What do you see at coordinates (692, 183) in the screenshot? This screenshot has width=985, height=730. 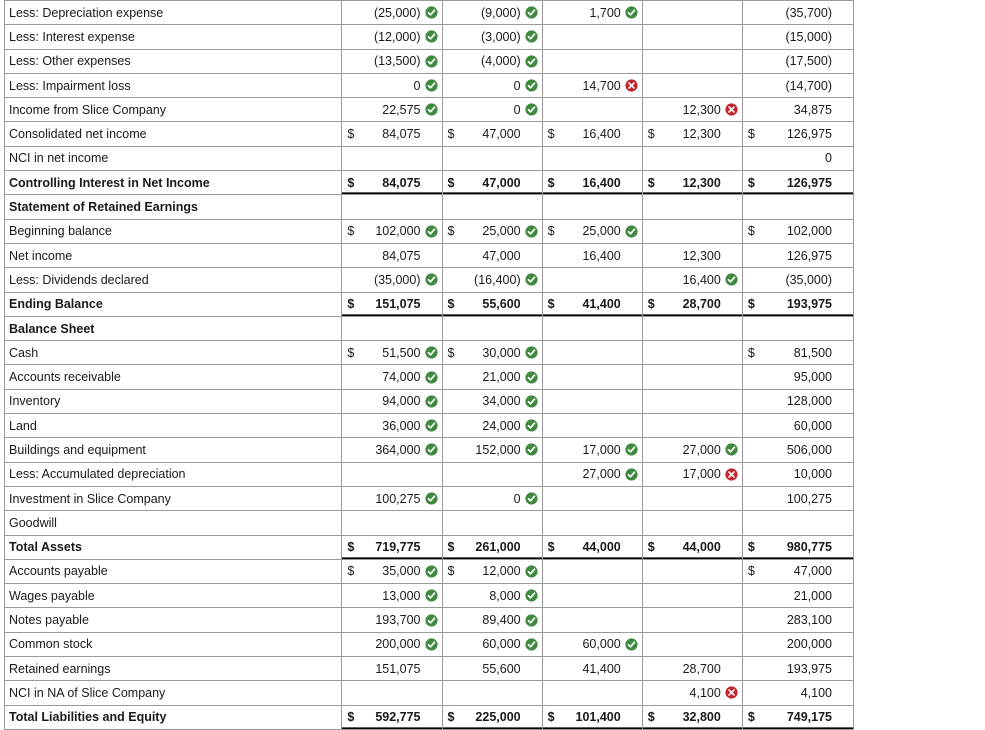 I see `table-cell: $12,300` at bounding box center [692, 183].